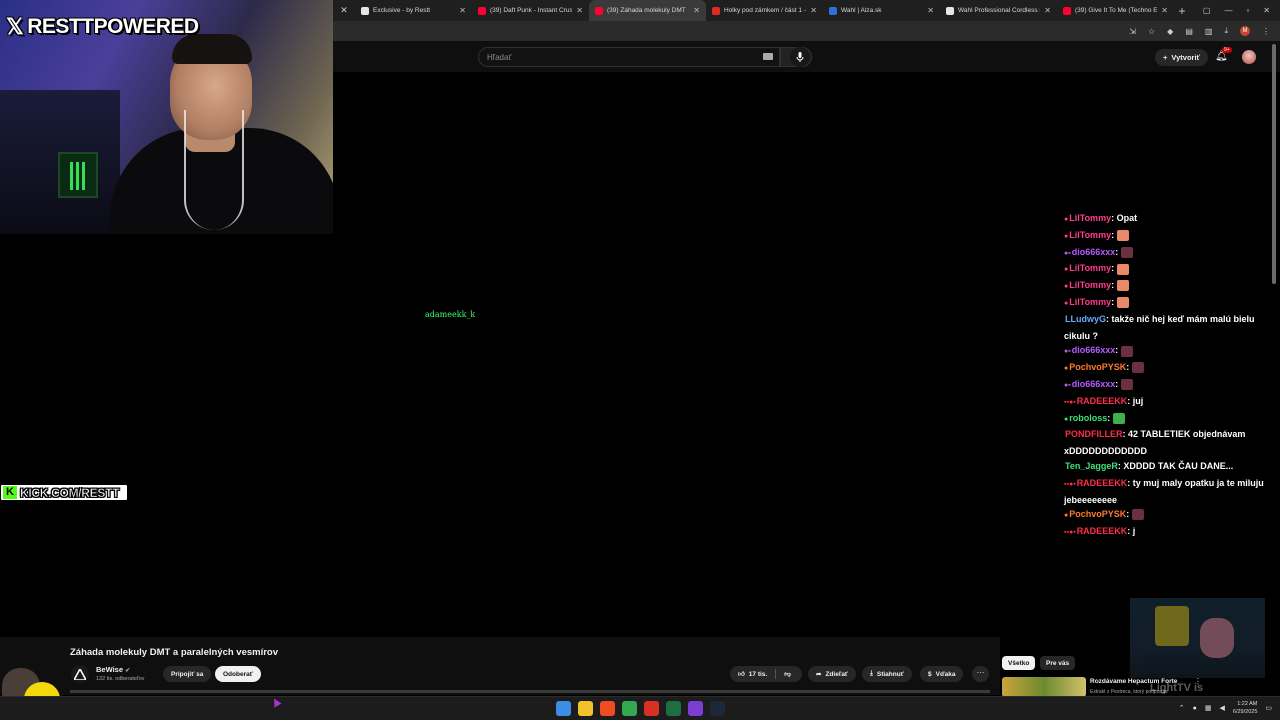 The width and height of the screenshot is (1280, 720). What do you see at coordinates (70, 492) in the screenshot?
I see `kick-url: KICK.COM/RESTT` at bounding box center [70, 492].